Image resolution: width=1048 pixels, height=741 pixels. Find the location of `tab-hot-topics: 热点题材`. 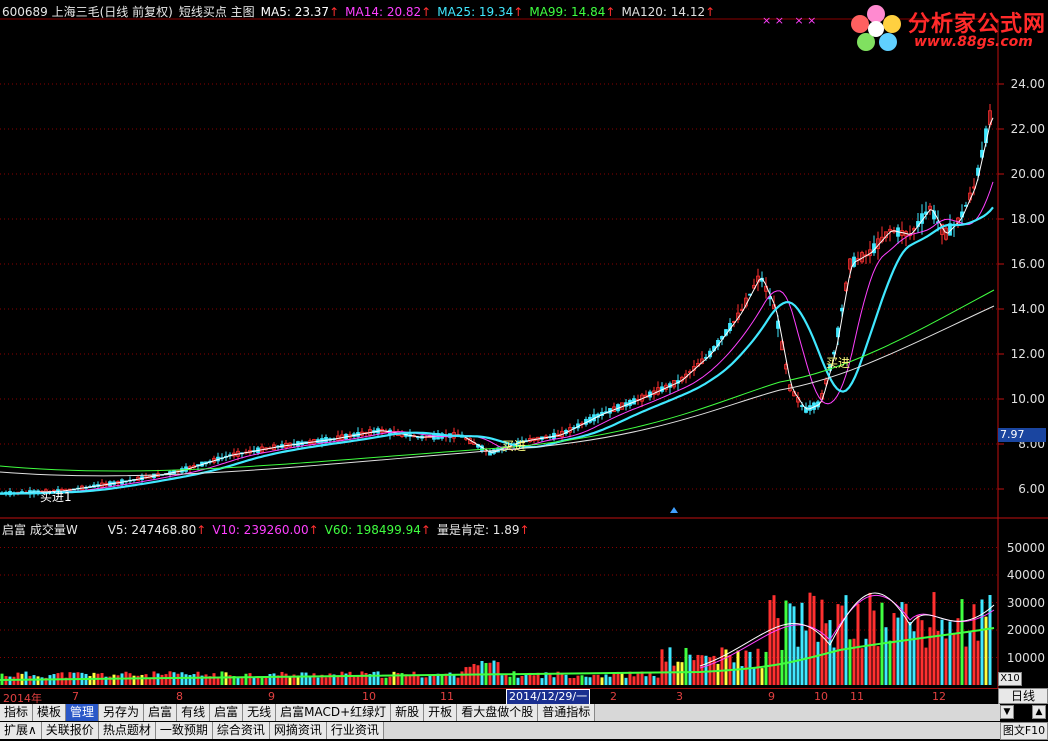

tab-hot-topics: 热点题材 is located at coordinates (127, 730).